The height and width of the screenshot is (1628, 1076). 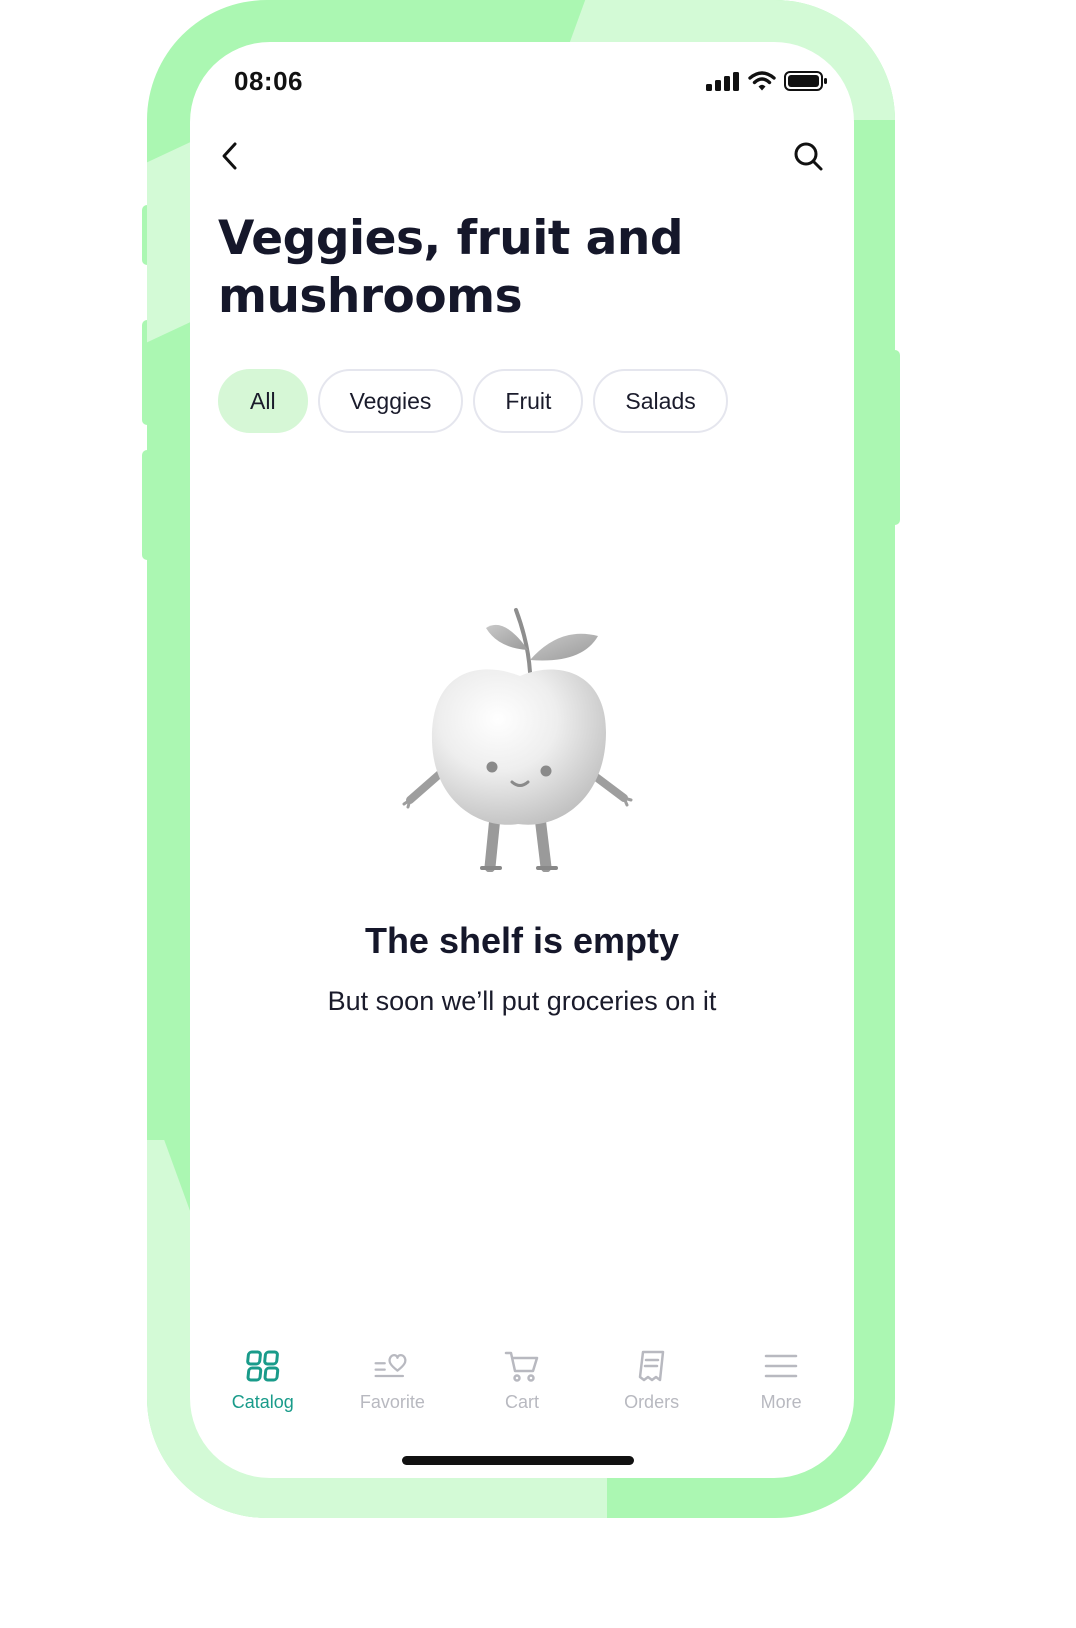 I want to click on filter-chip-fruit: Fruit, so click(x=528, y=401).